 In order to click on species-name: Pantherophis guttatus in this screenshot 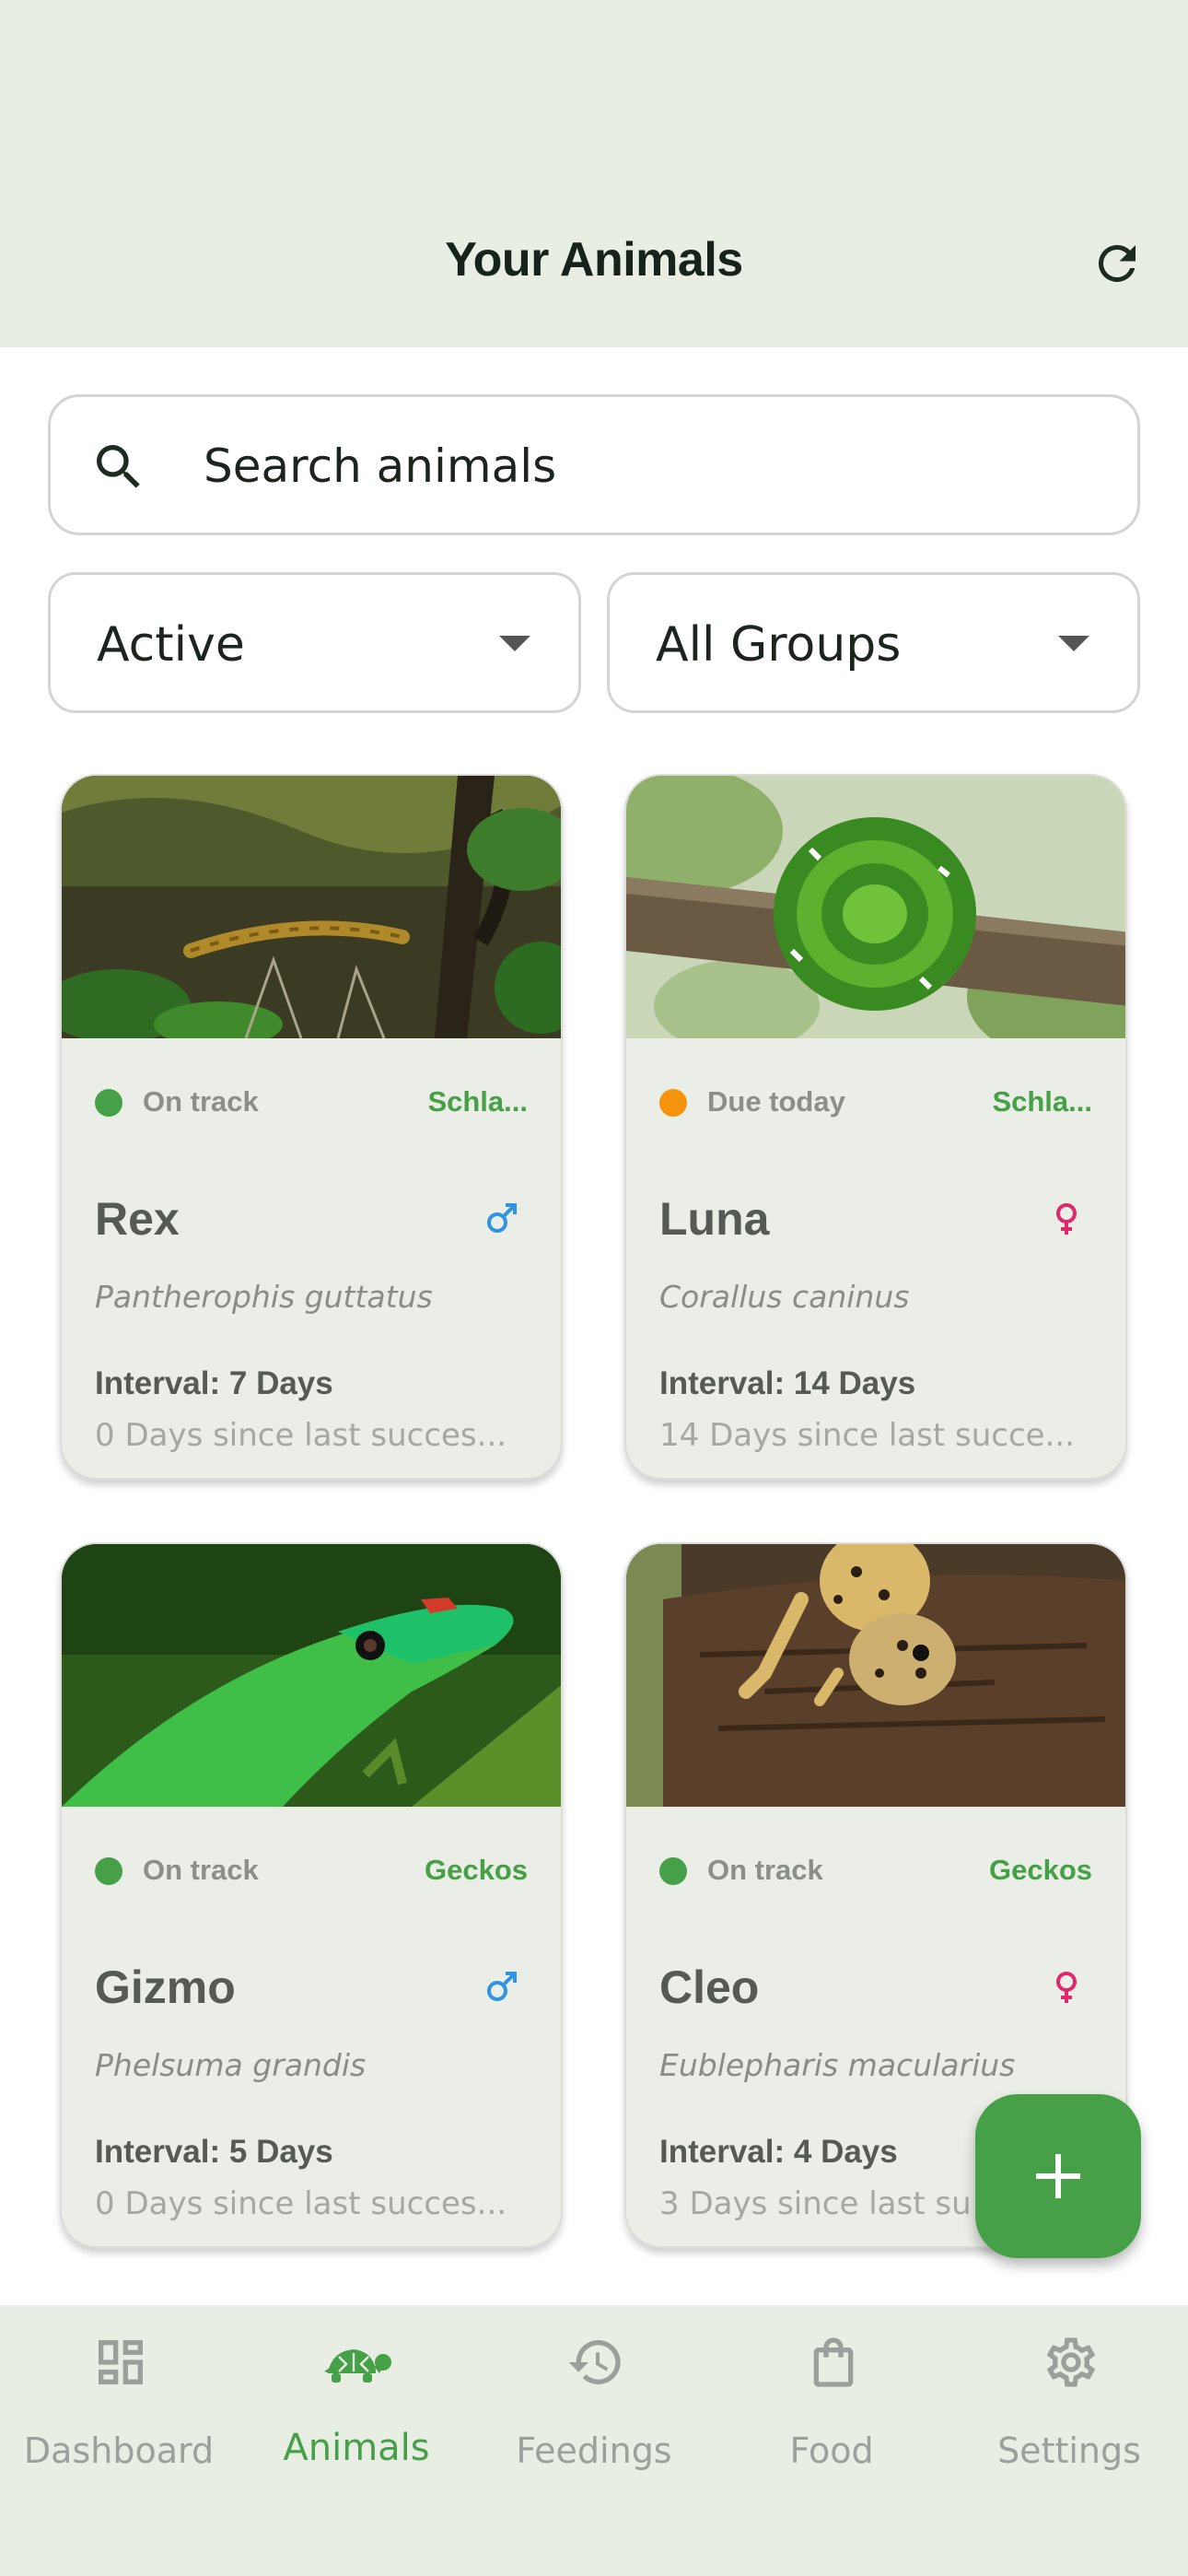, I will do `click(264, 1297)`.